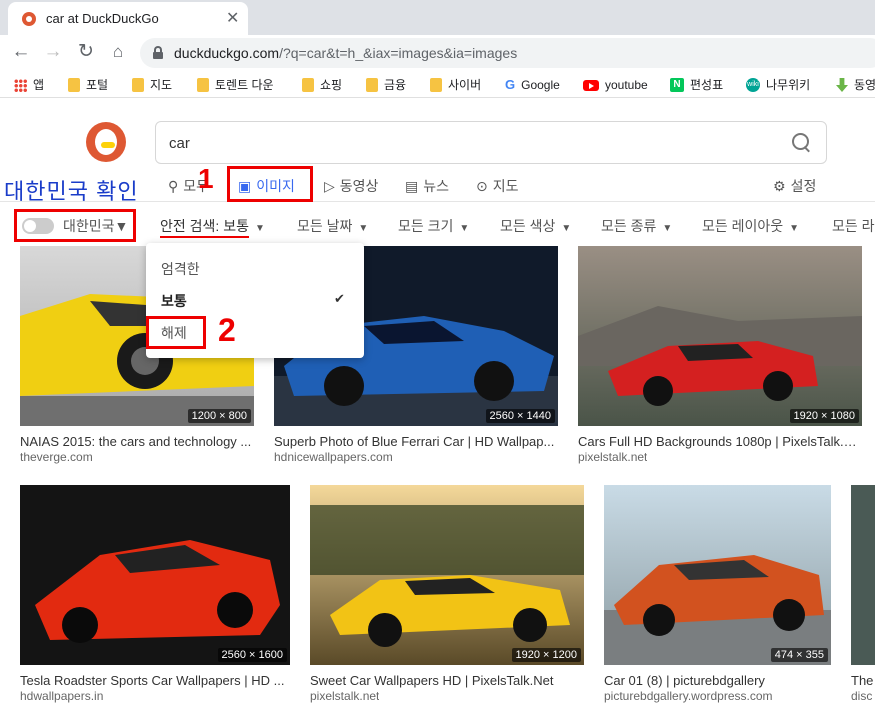 The image size is (875, 720). What do you see at coordinates (86, 52) in the screenshot?
I see `reload-button: ↻` at bounding box center [86, 52].